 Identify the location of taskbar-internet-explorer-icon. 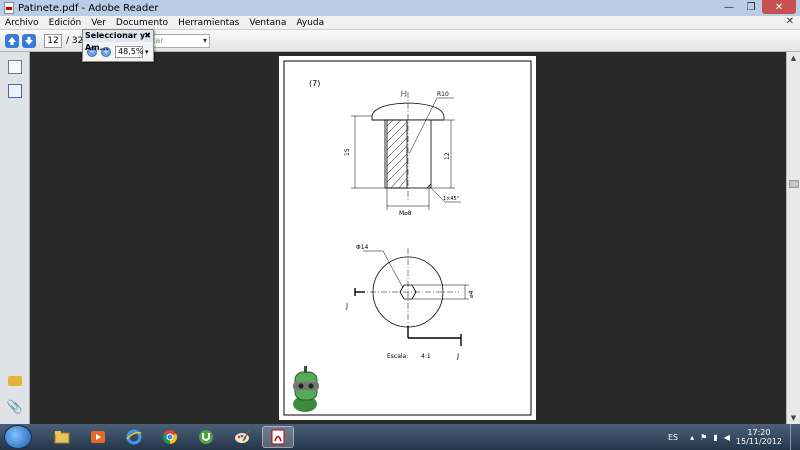
(134, 437).